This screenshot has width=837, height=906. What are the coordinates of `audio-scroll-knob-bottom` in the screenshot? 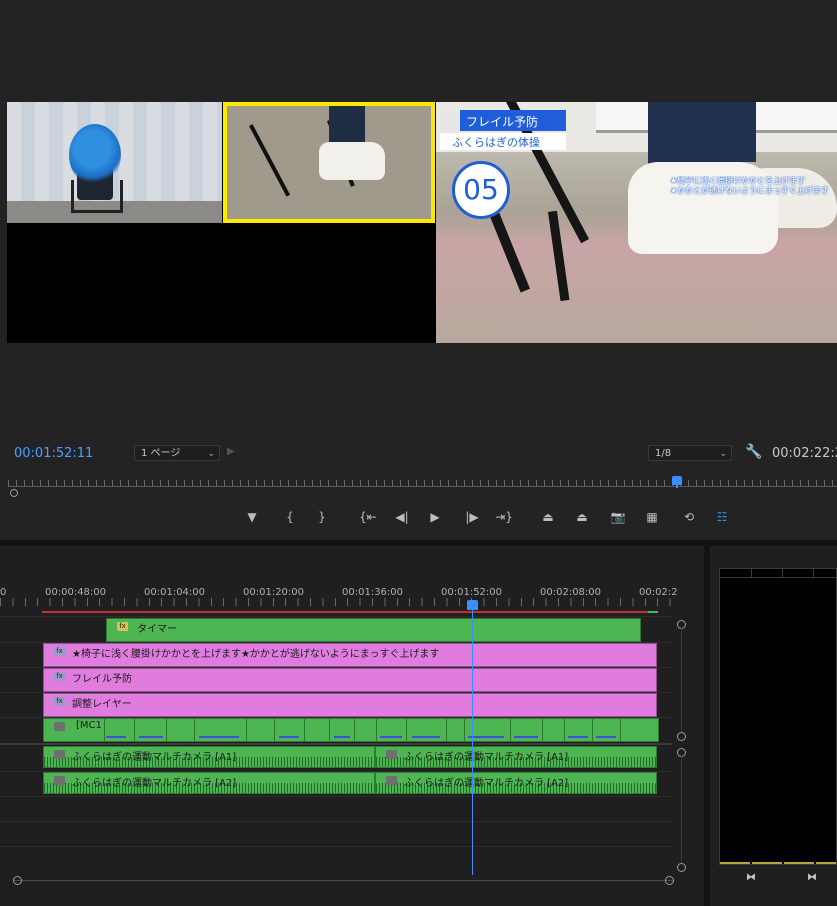 It's located at (681, 867).